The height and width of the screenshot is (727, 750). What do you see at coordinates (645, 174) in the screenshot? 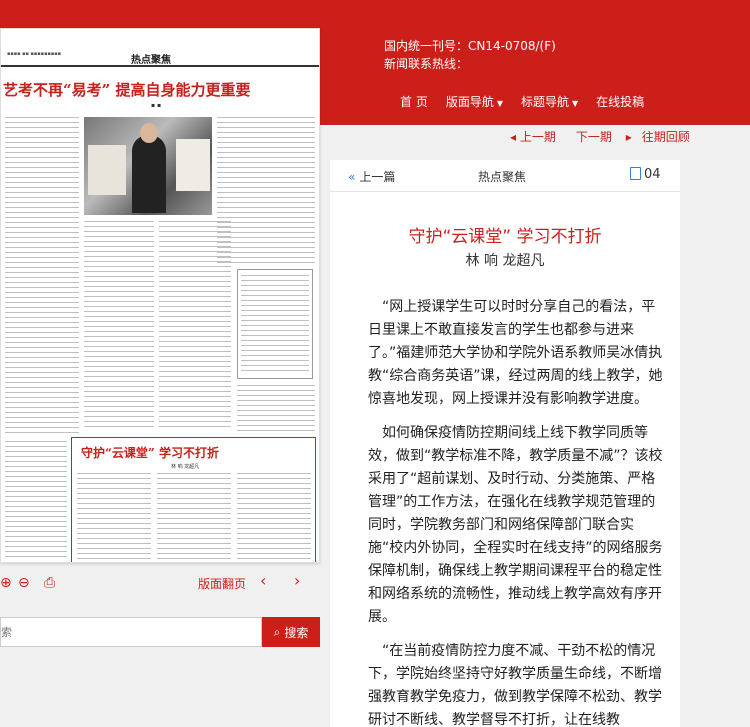
I see `page-number: 04` at bounding box center [645, 174].